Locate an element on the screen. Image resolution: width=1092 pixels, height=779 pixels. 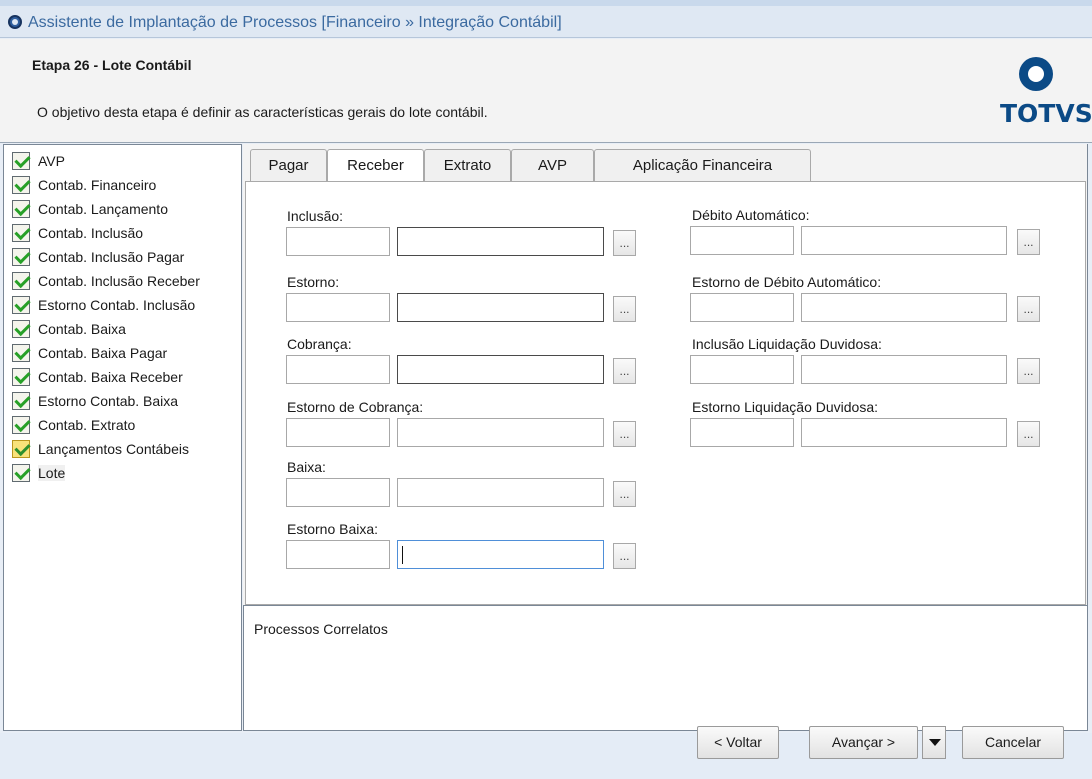
tree-item-label: Contab. Extrato is located at coordinates (87, 424).